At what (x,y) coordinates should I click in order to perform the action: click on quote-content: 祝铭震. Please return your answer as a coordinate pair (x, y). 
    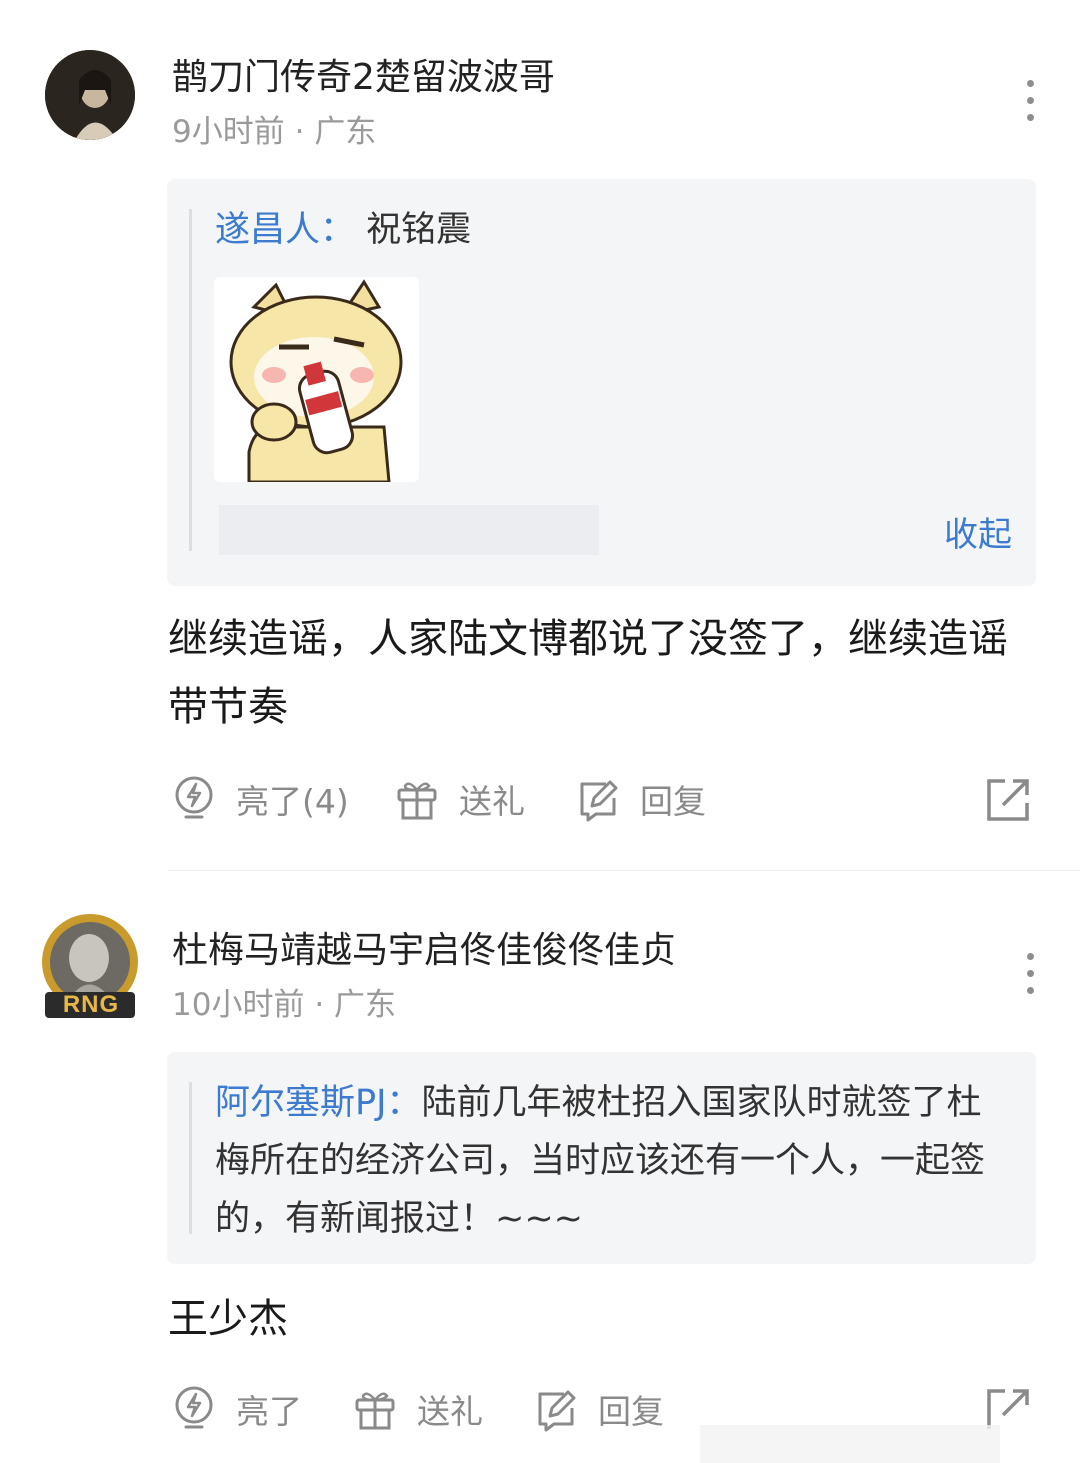
    Looking at the image, I should click on (419, 230).